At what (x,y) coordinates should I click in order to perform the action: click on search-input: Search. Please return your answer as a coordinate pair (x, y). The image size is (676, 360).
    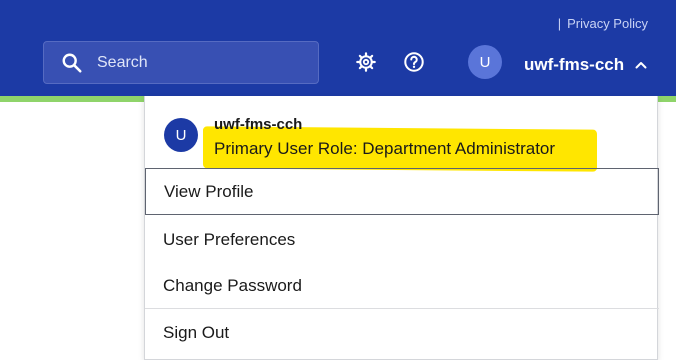
    Looking at the image, I should click on (181, 62).